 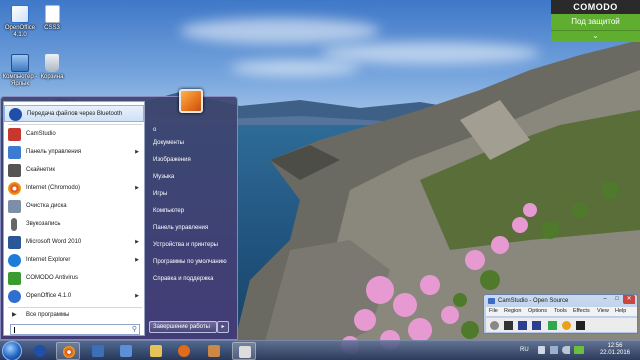 I want to click on taskbar-bluetooth, so click(x=40, y=351).